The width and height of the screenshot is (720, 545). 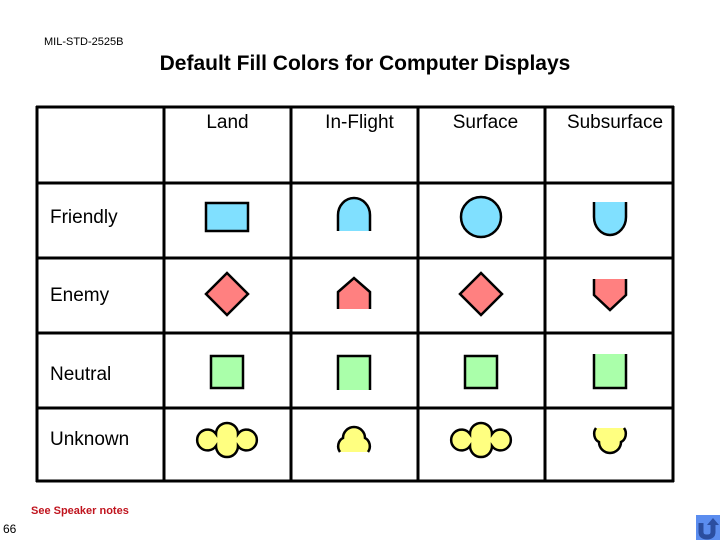 I want to click on column-header-in-flight: In-Flight, so click(x=359, y=122).